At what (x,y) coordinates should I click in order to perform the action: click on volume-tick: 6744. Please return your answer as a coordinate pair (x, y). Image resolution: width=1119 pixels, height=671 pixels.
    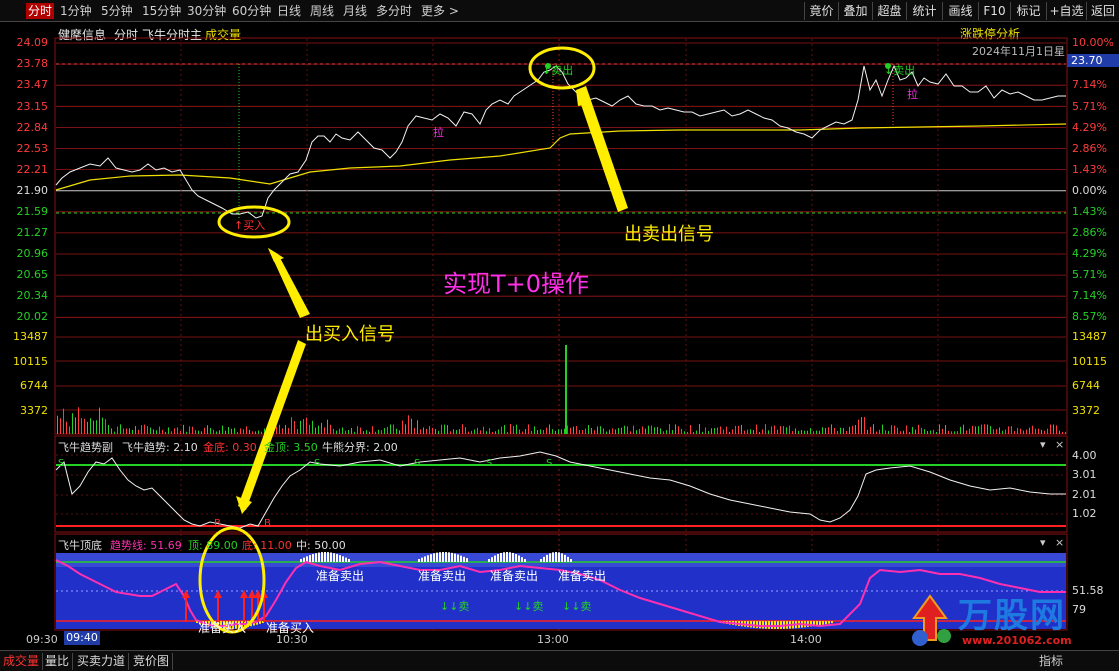
    Looking at the image, I should click on (1086, 385).